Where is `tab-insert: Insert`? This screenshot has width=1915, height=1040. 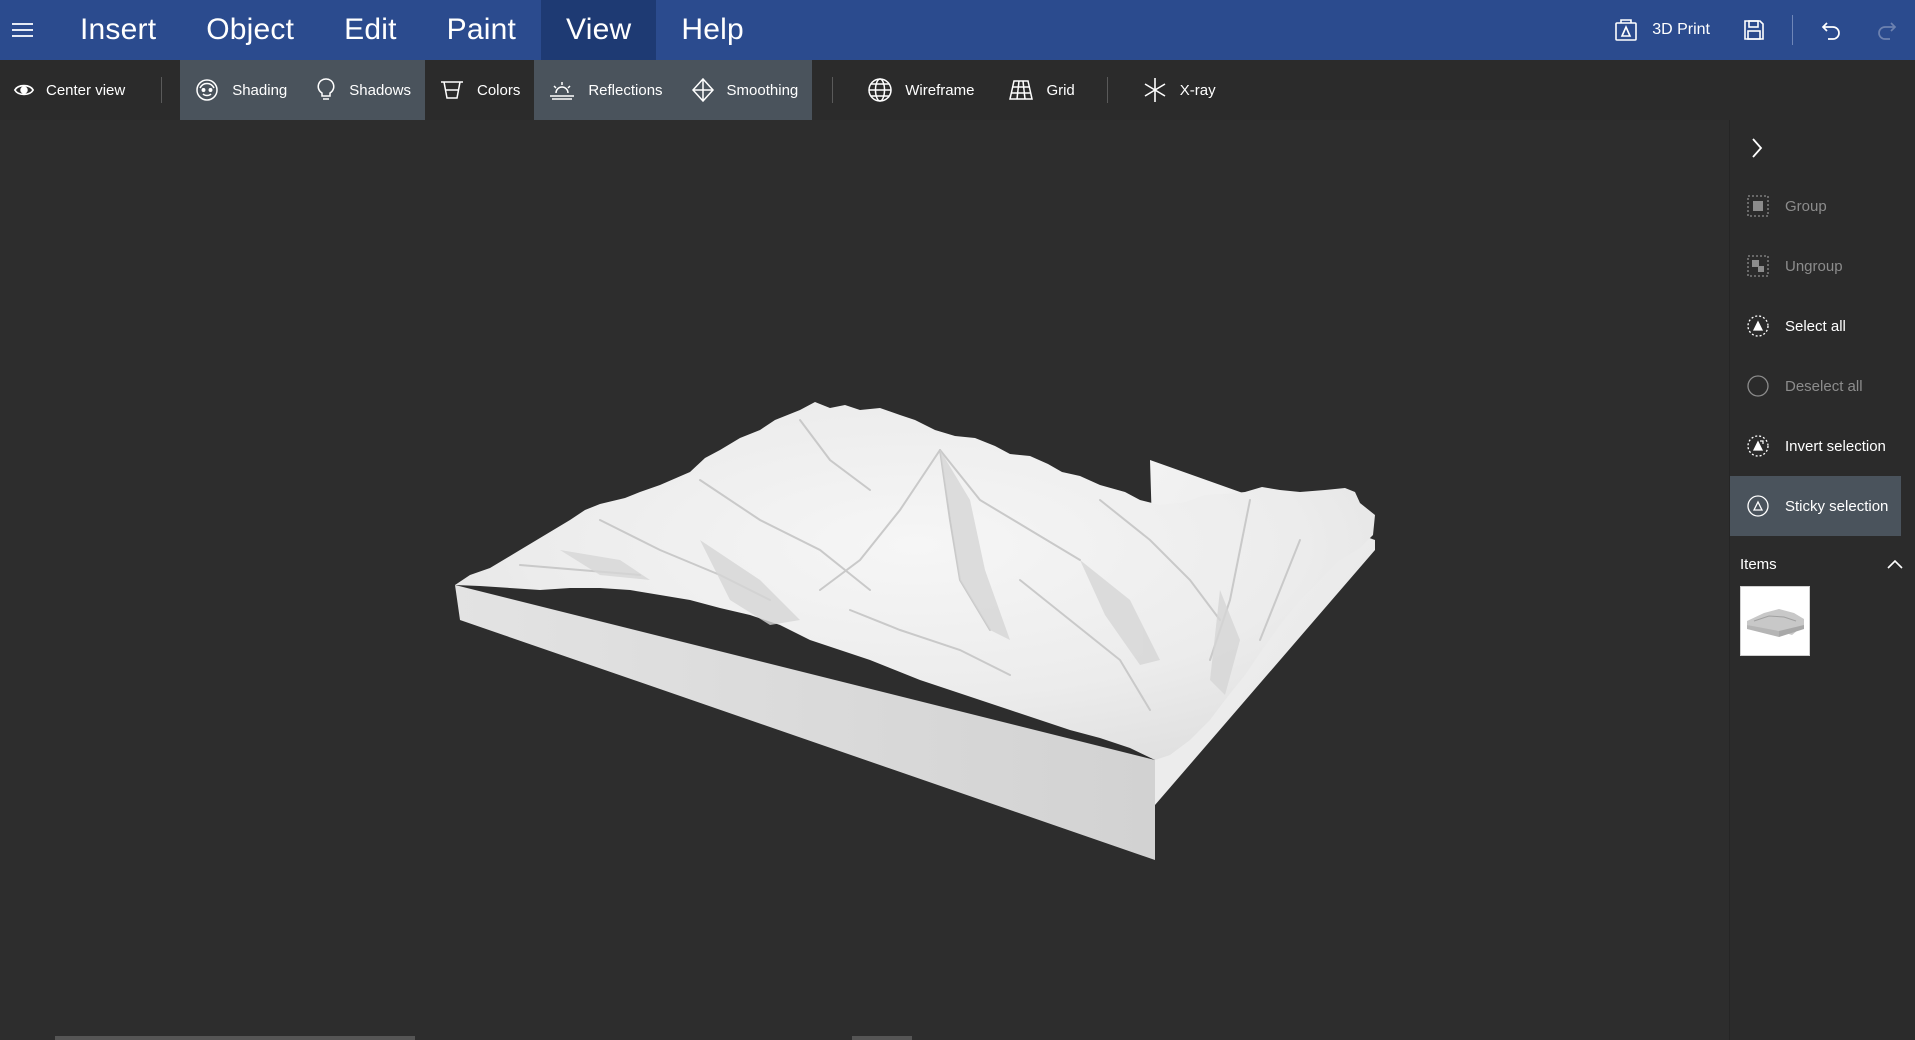 tab-insert: Insert is located at coordinates (118, 30).